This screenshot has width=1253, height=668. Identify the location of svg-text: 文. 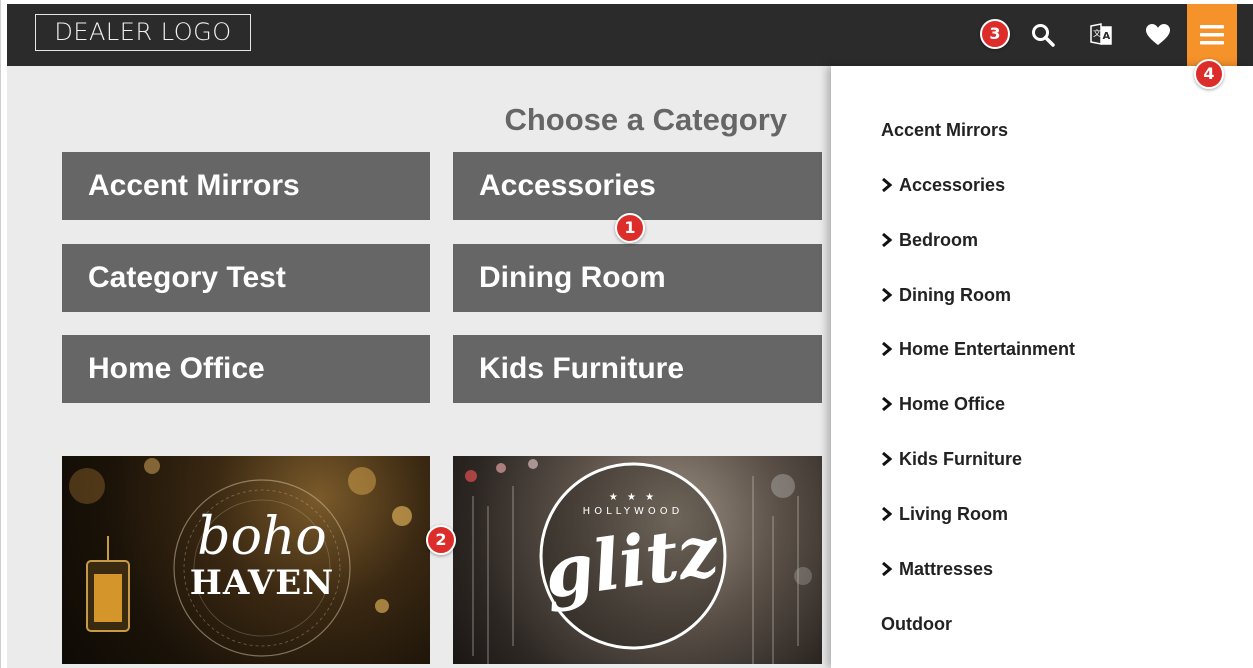
(1097, 33).